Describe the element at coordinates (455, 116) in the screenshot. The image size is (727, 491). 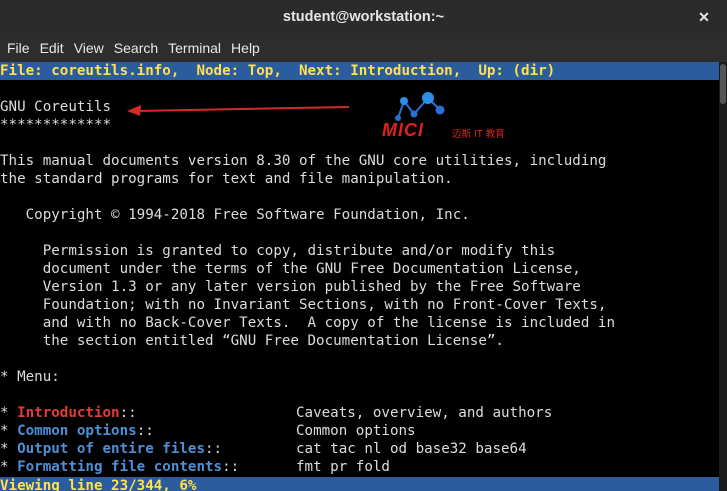
I see `mici-logo: MICI 迈斯 IT 教育` at that location.